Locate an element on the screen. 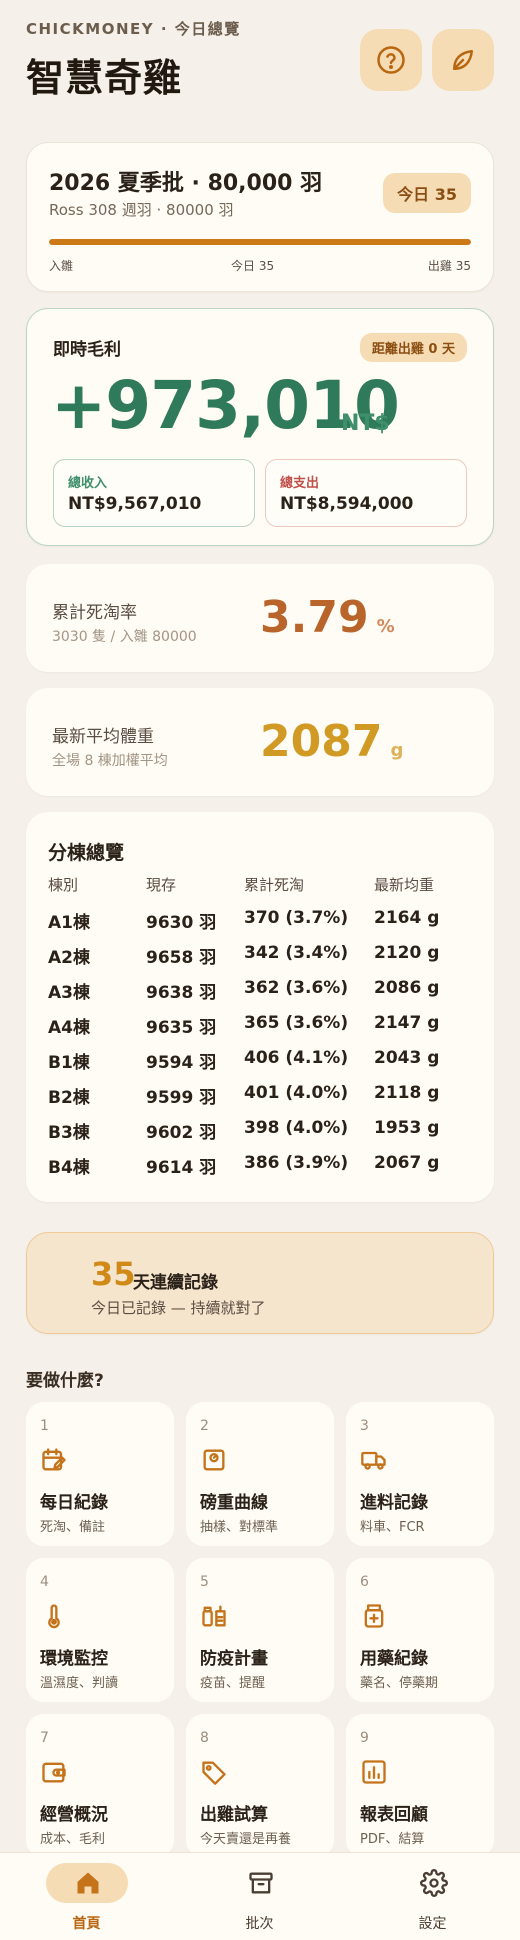 The height and width of the screenshot is (1940, 520). tile-medicine-record: 6 用藥紀錄 藥名、停藥期 is located at coordinates (420, 1630).